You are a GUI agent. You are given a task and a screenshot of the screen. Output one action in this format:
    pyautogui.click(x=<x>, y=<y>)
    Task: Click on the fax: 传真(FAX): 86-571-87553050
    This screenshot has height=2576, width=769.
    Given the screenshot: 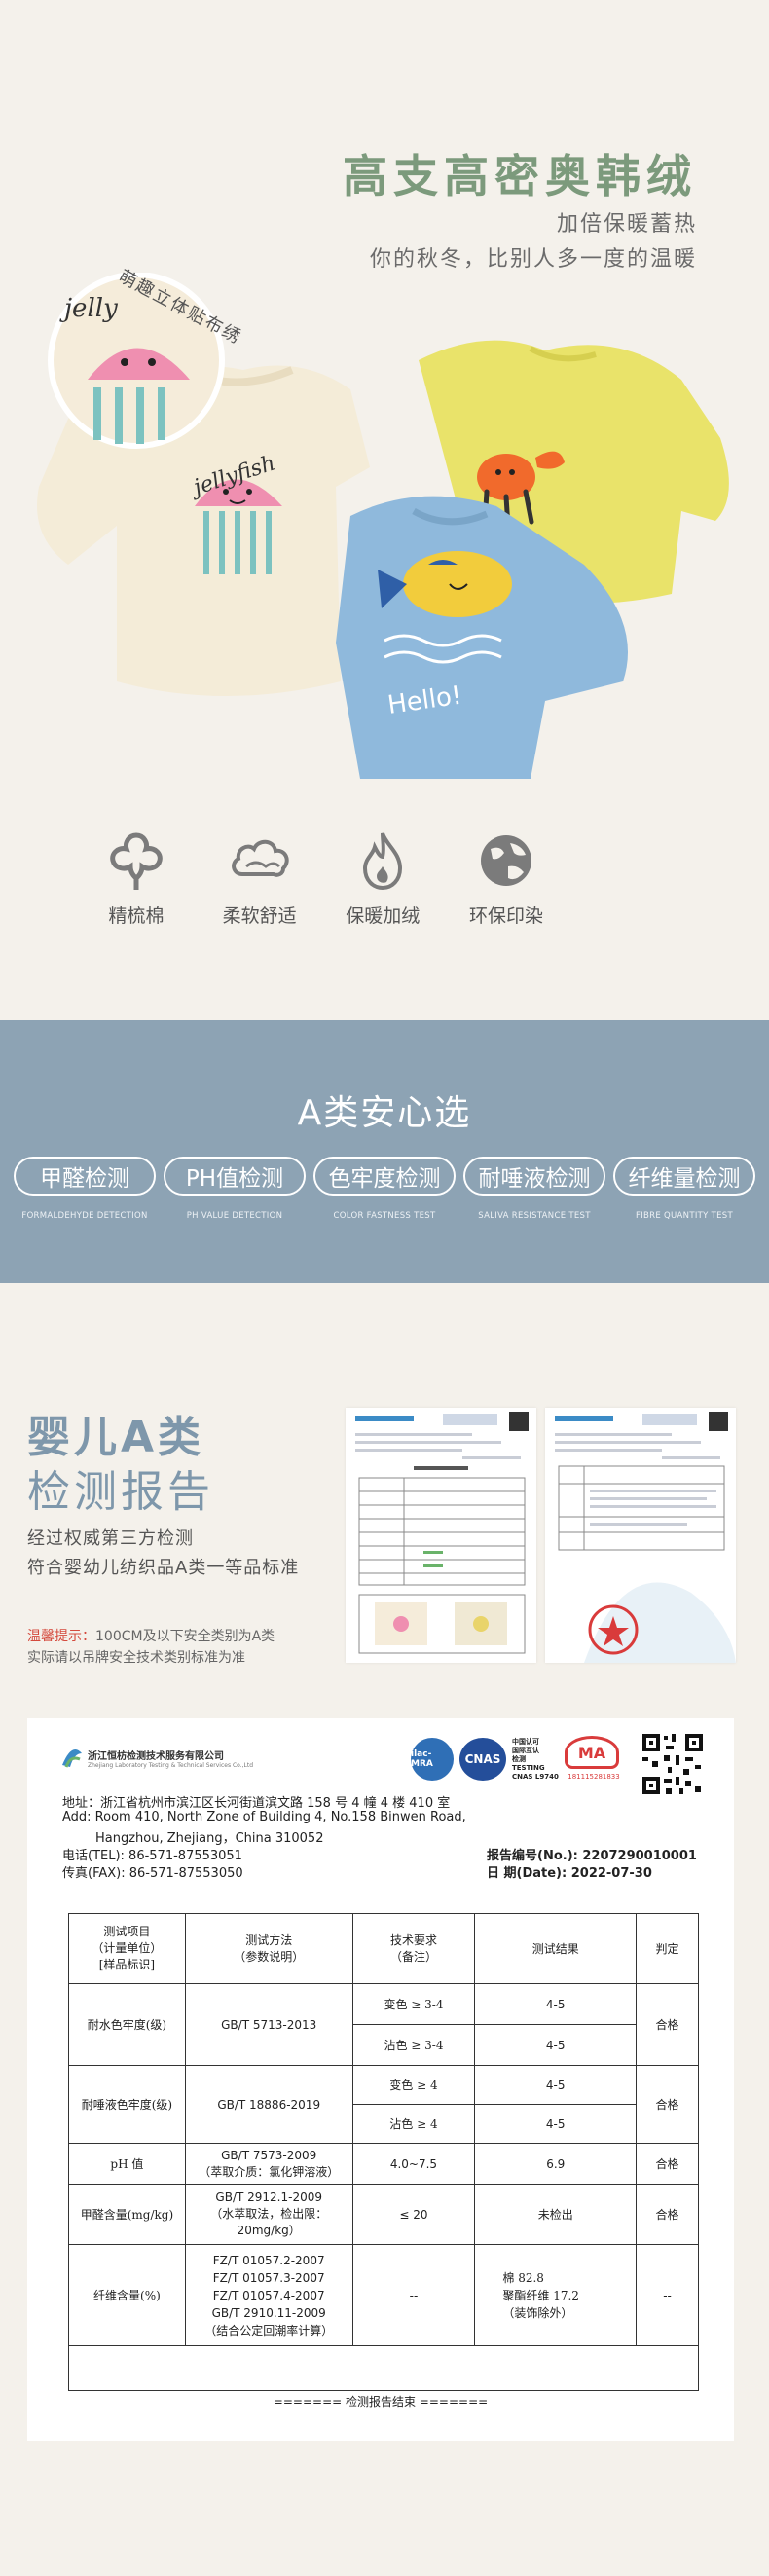 What is the action you would take?
    pyautogui.click(x=152, y=1873)
    